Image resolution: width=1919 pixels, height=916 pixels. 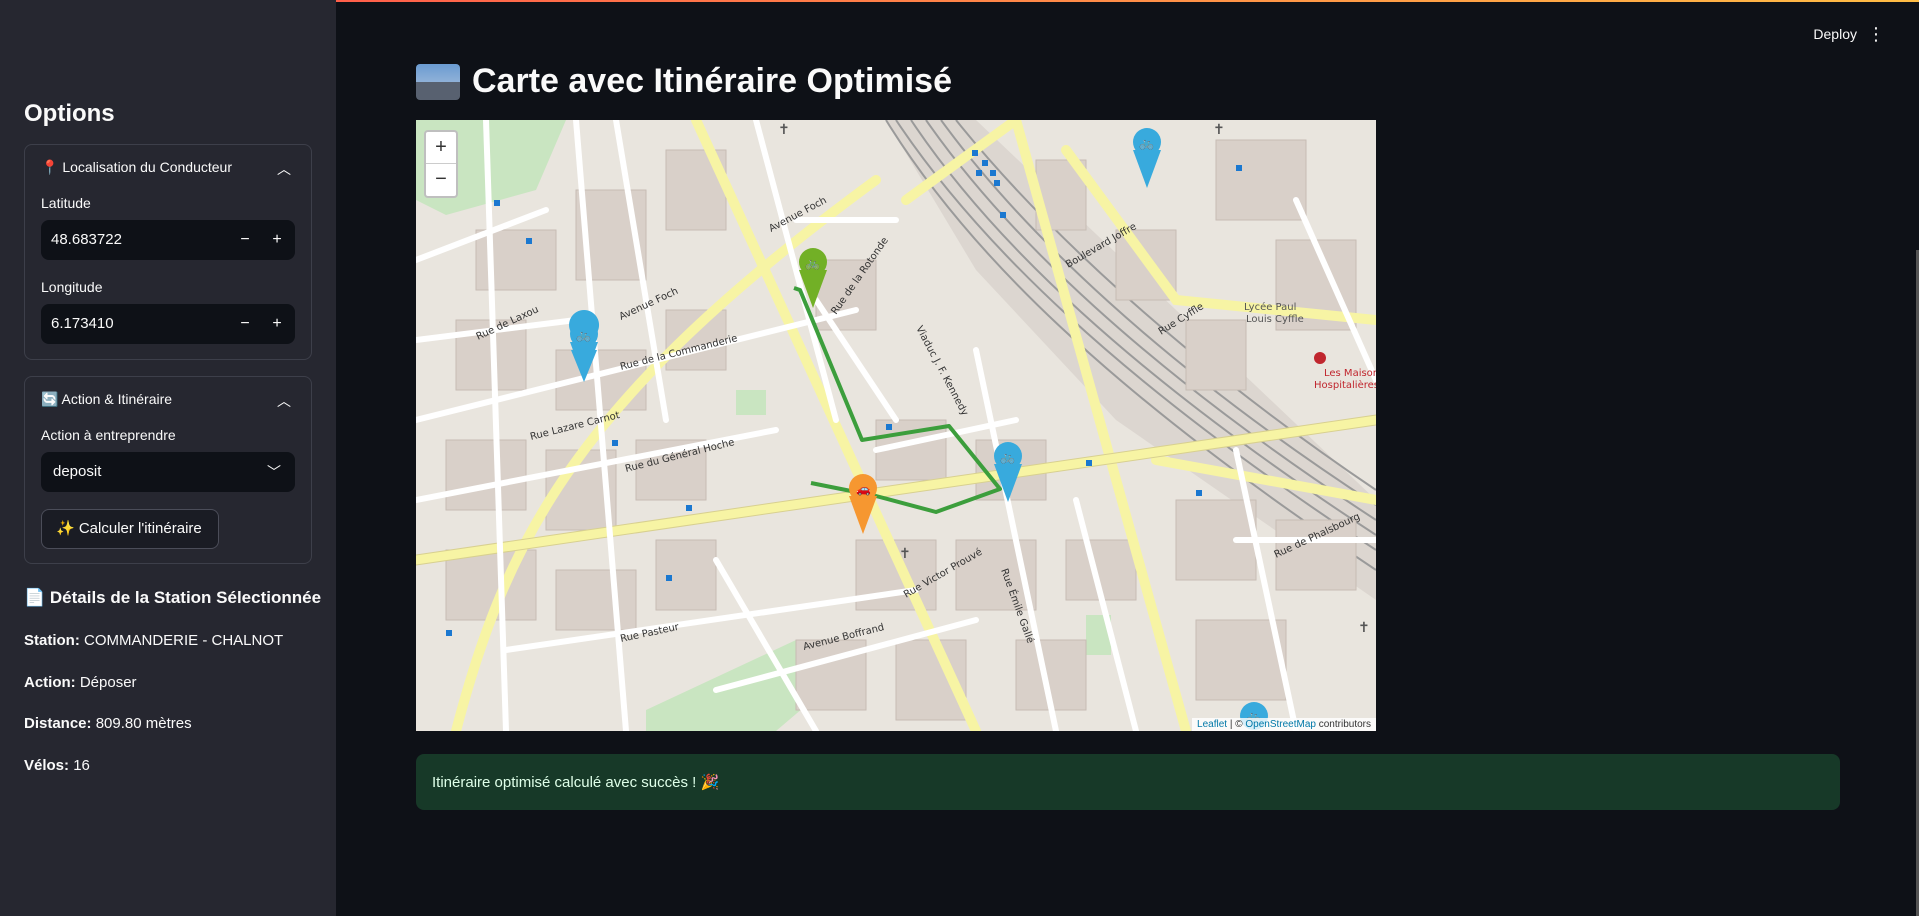 I want to click on poi-label: Louis Cyffle, so click(x=1275, y=319).